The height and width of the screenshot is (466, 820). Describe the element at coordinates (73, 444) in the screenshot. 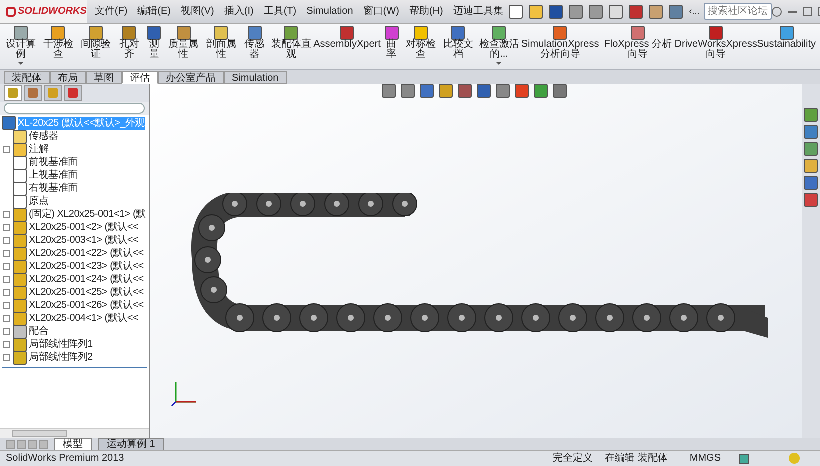

I see `bottom-tab: 模型` at that location.